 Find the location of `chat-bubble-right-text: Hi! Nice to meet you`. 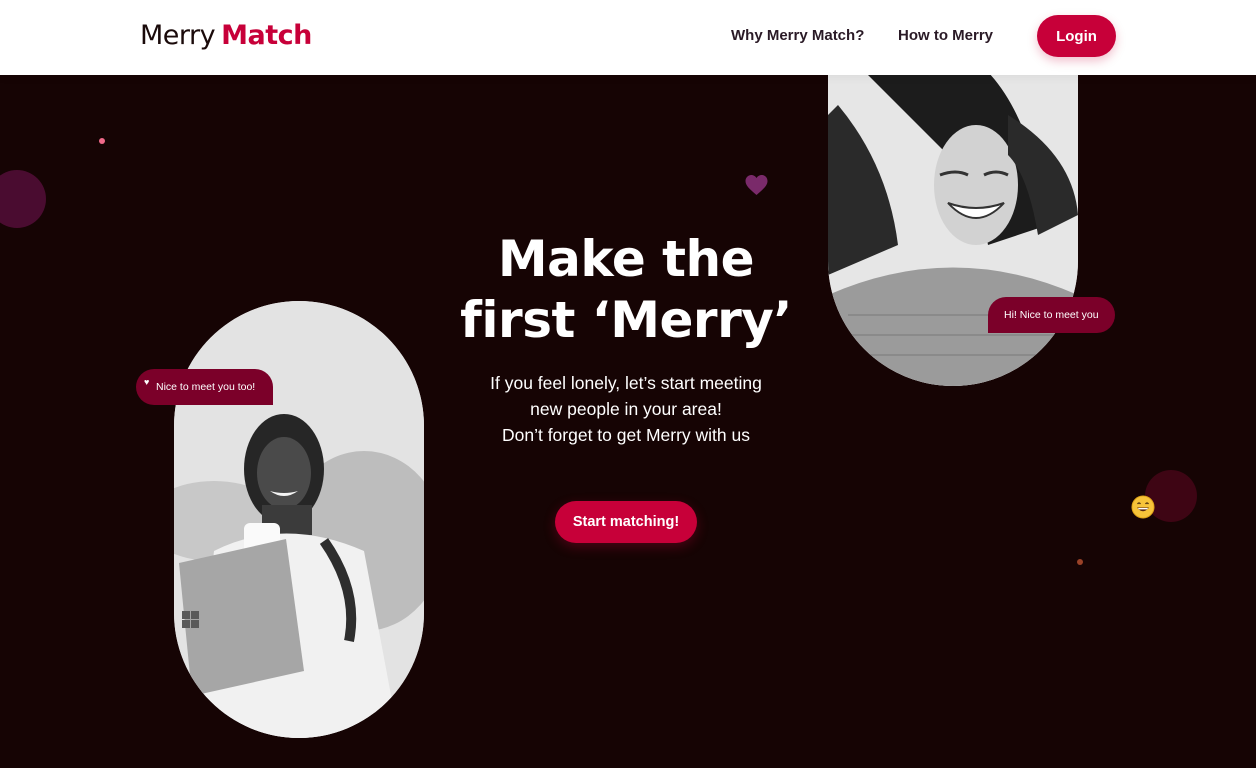

chat-bubble-right-text: Hi! Nice to meet you is located at coordinates (1051, 315).